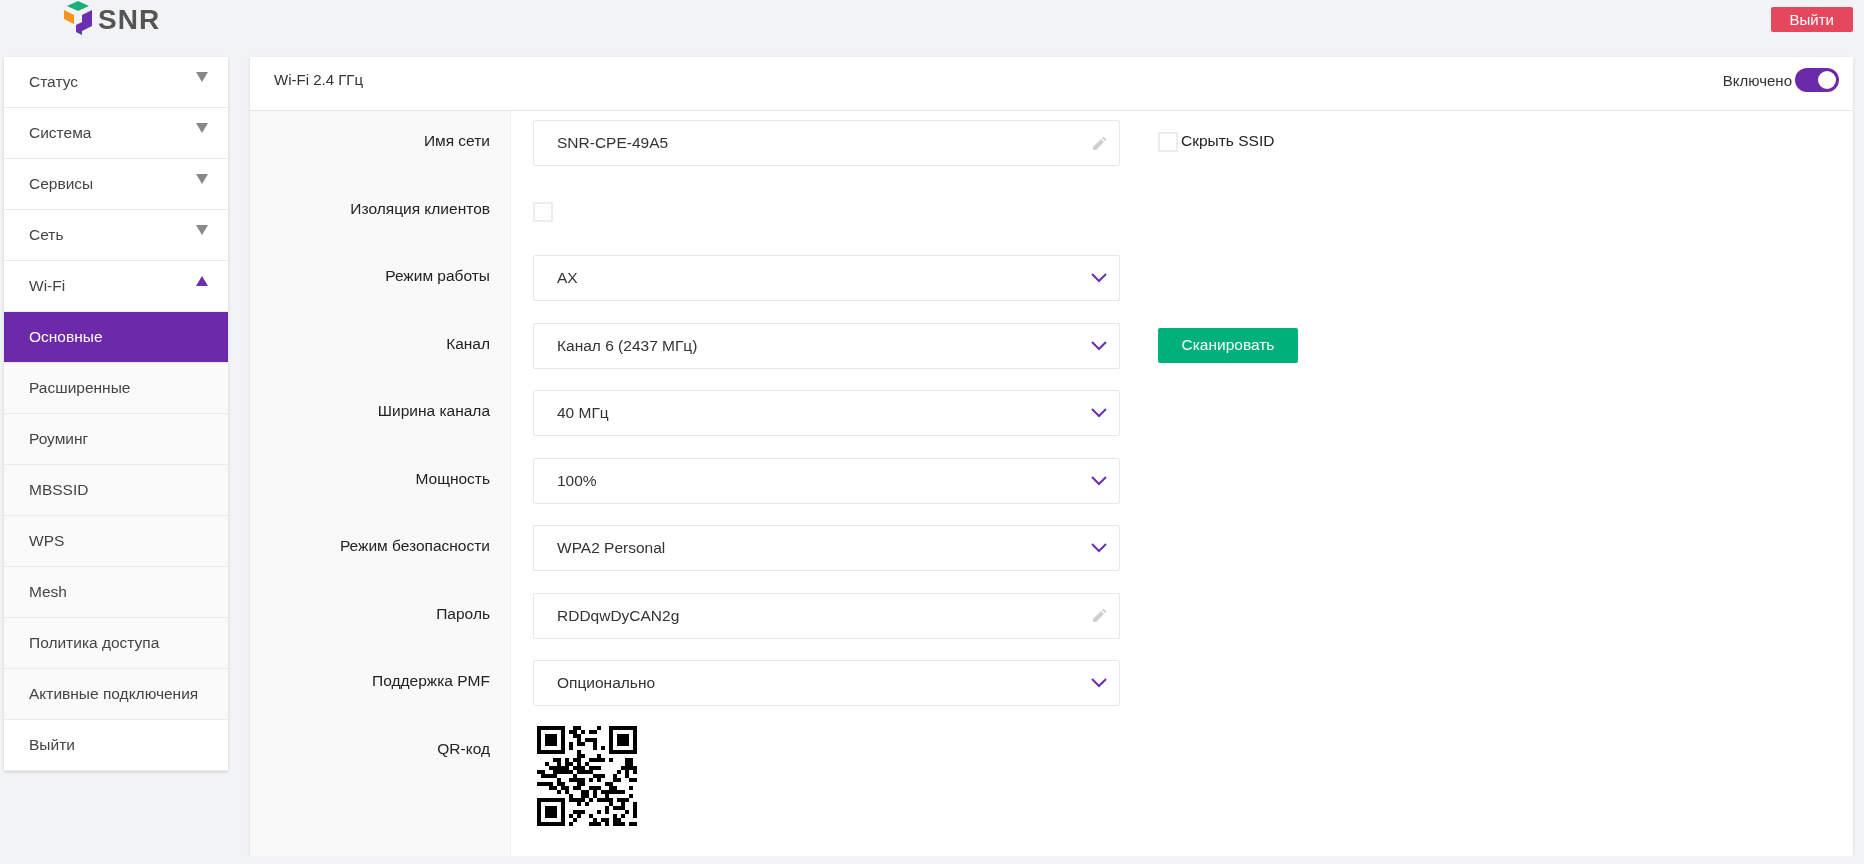 This screenshot has height=864, width=1864. I want to click on sidebar-subitem: Политика доступа, so click(116, 643).